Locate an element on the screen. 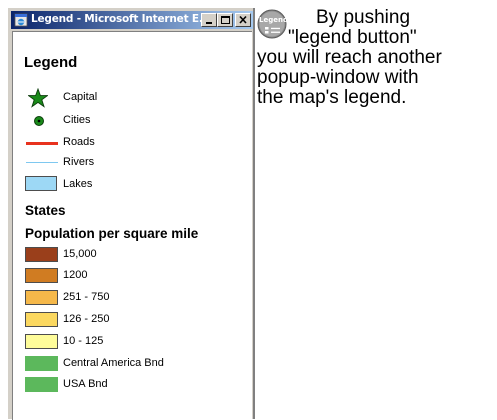 This screenshot has height=420, width=497. explanation-line-3: you will reach another is located at coordinates (349, 57).